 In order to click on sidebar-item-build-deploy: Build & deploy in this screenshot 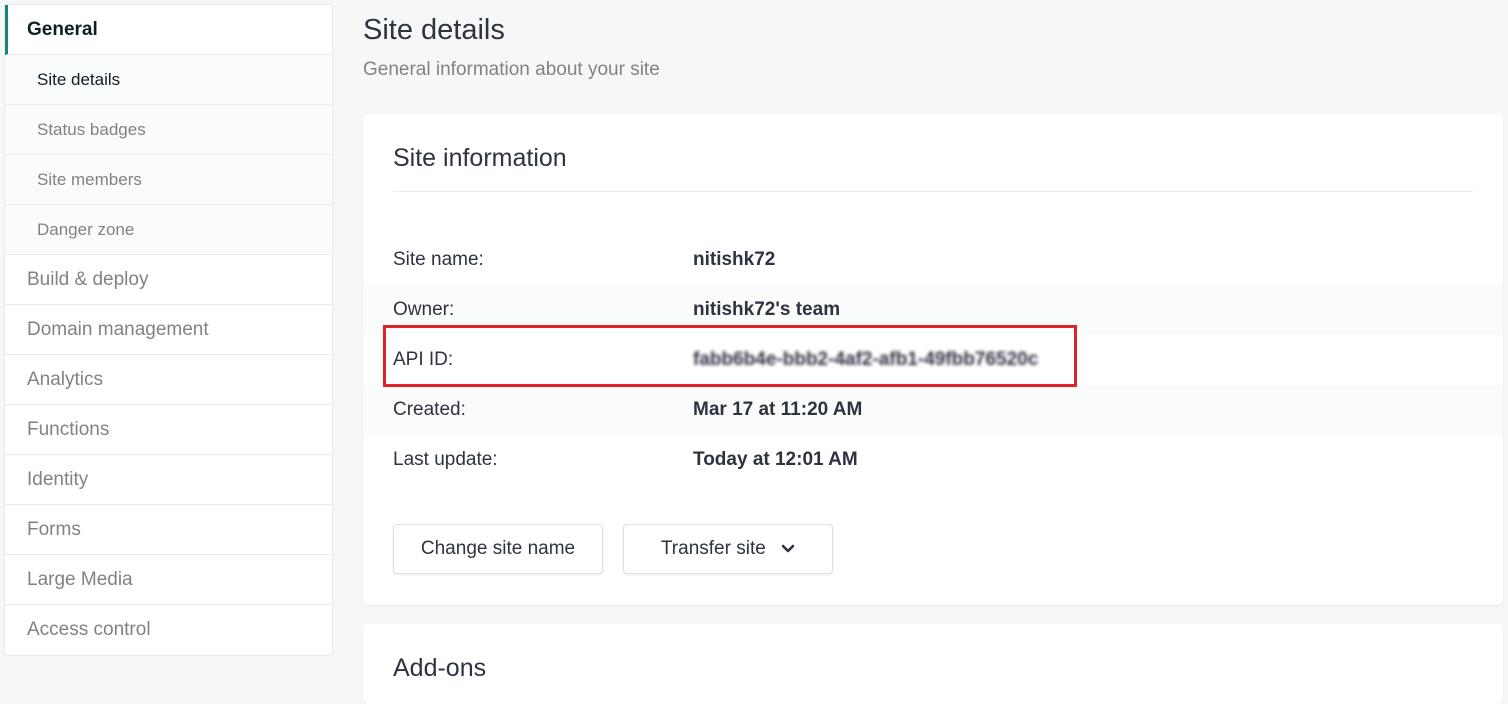, I will do `click(168, 280)`.